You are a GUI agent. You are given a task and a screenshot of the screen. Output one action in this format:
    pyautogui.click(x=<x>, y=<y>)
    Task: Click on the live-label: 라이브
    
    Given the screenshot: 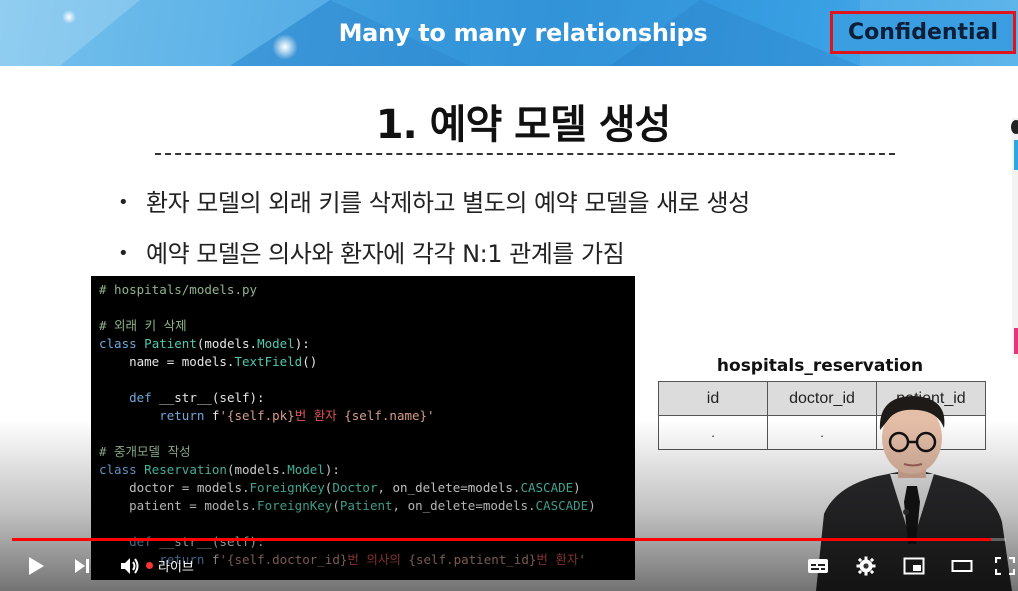 What is the action you would take?
    pyautogui.click(x=176, y=565)
    